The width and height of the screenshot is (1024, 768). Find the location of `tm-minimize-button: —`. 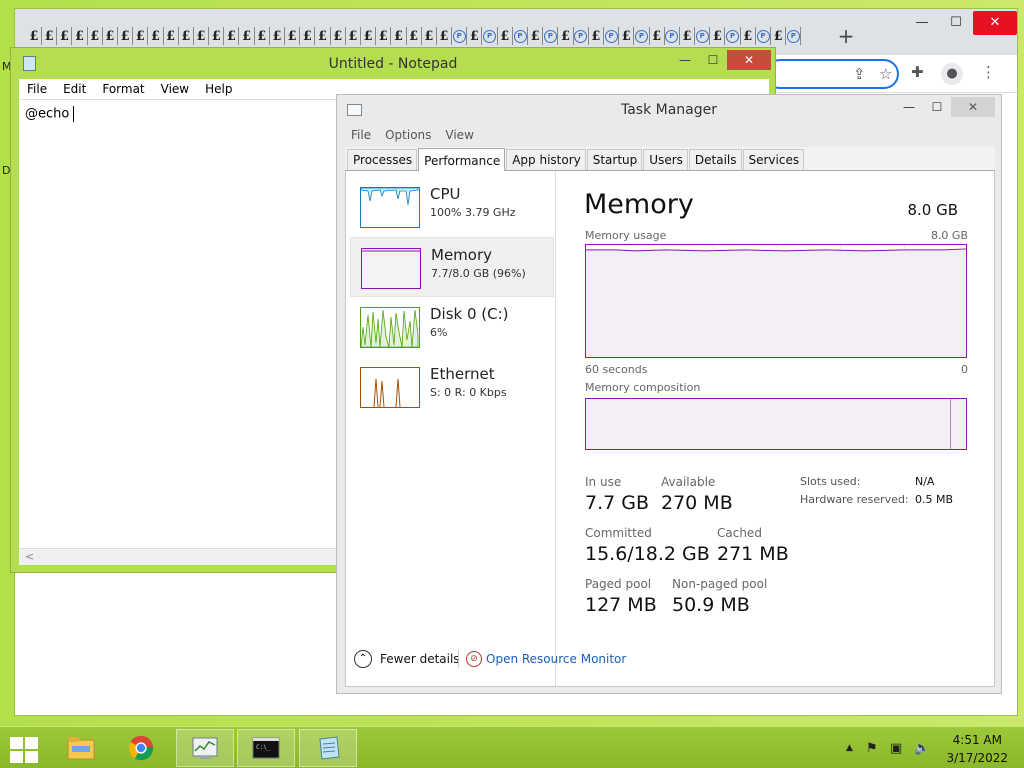

tm-minimize-button: — is located at coordinates (909, 107).